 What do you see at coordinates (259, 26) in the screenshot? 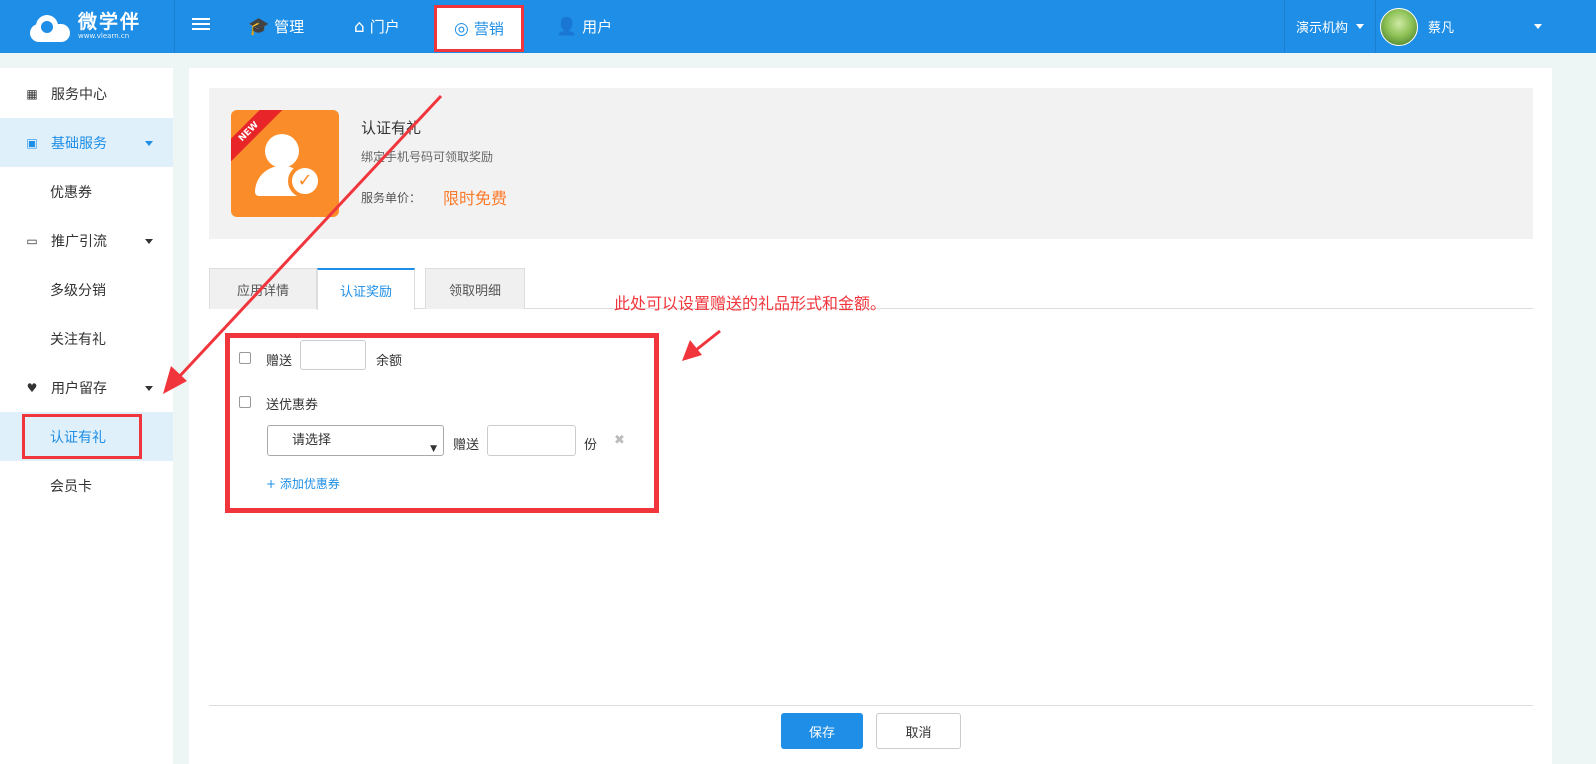
I see `graduation-cap-icon: 🎓` at bounding box center [259, 26].